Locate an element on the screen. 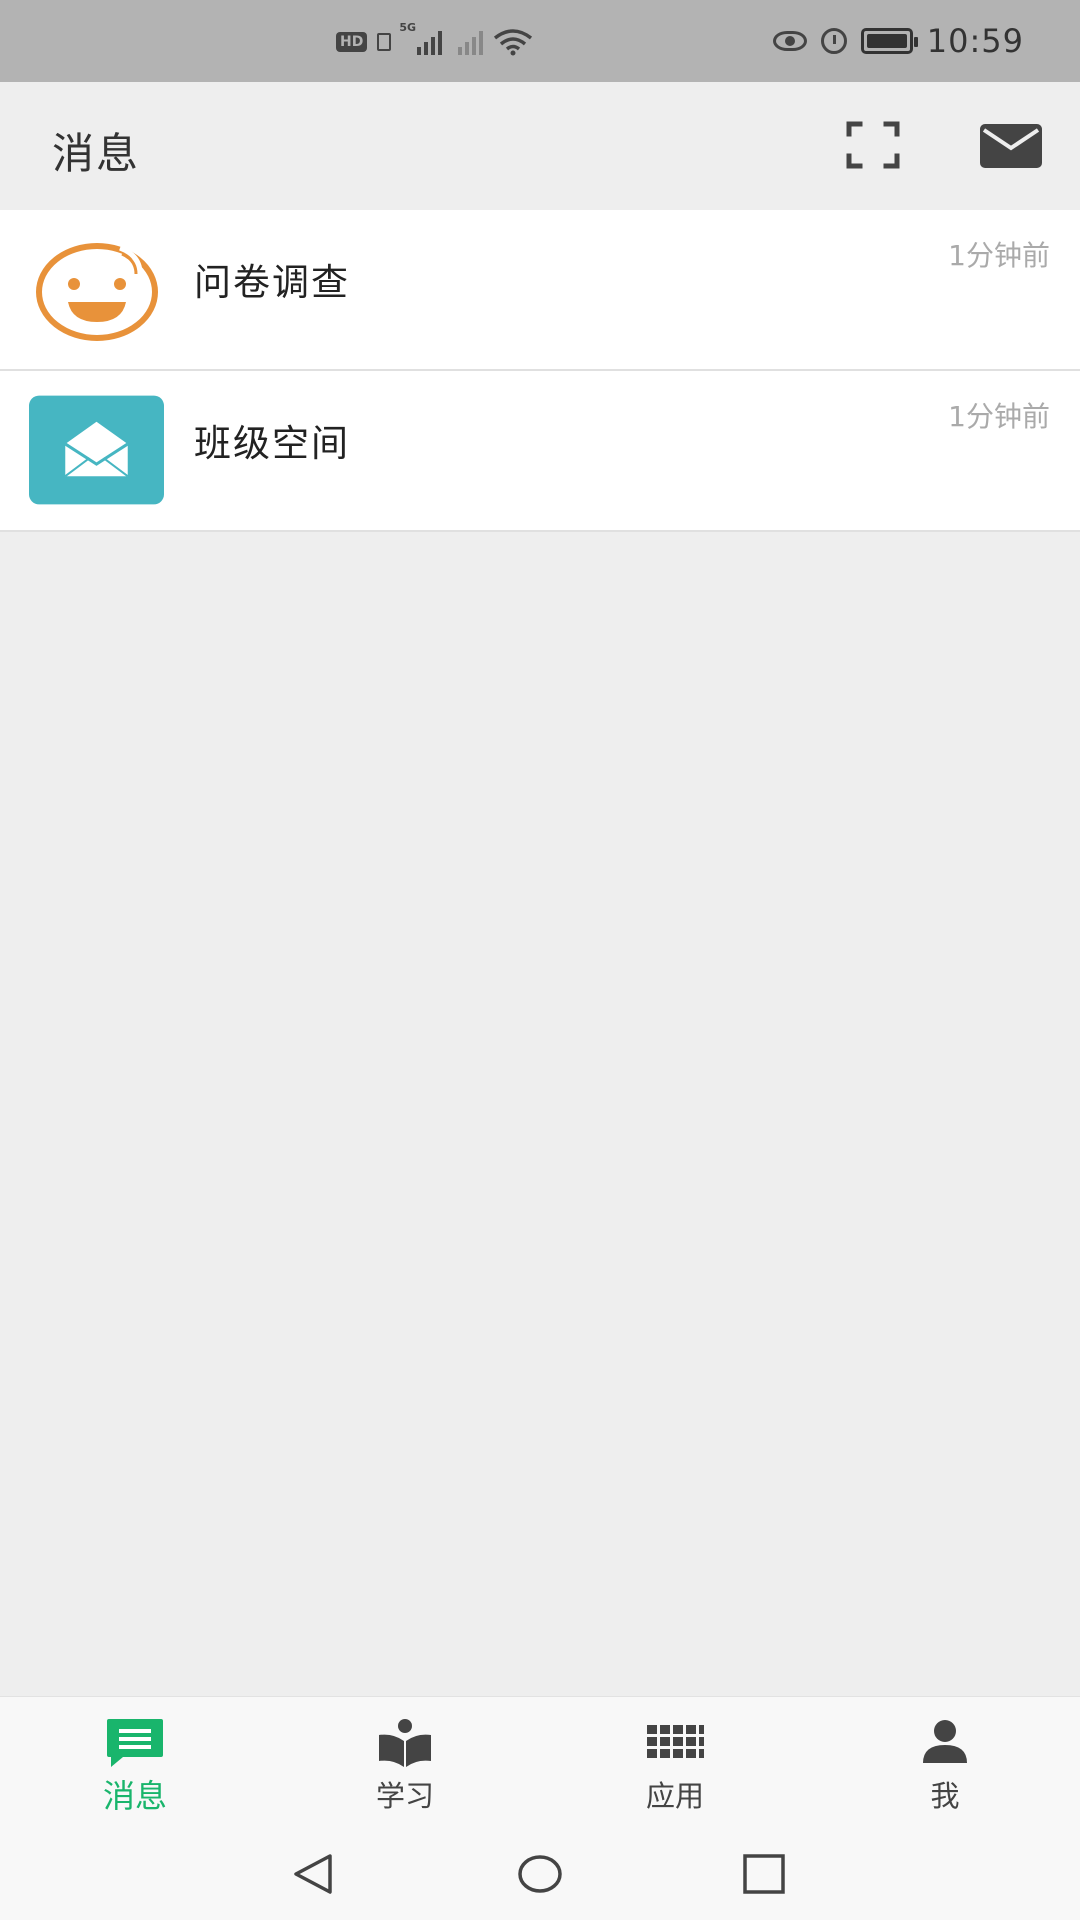  status-right: 10:59 is located at coordinates (898, 41).